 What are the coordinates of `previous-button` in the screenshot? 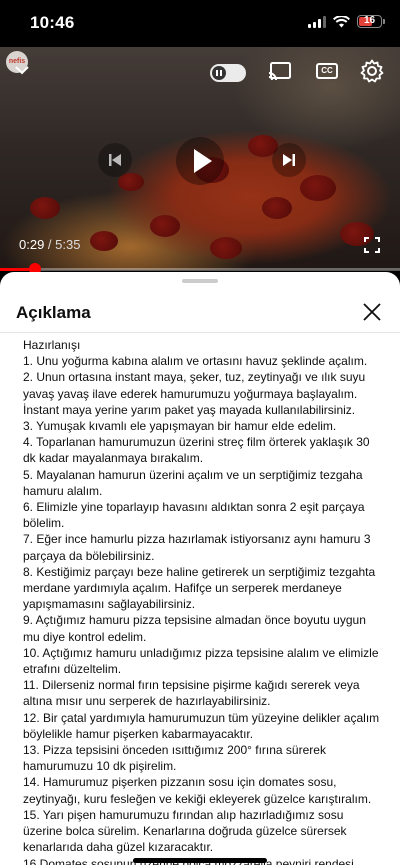 It's located at (115, 160).